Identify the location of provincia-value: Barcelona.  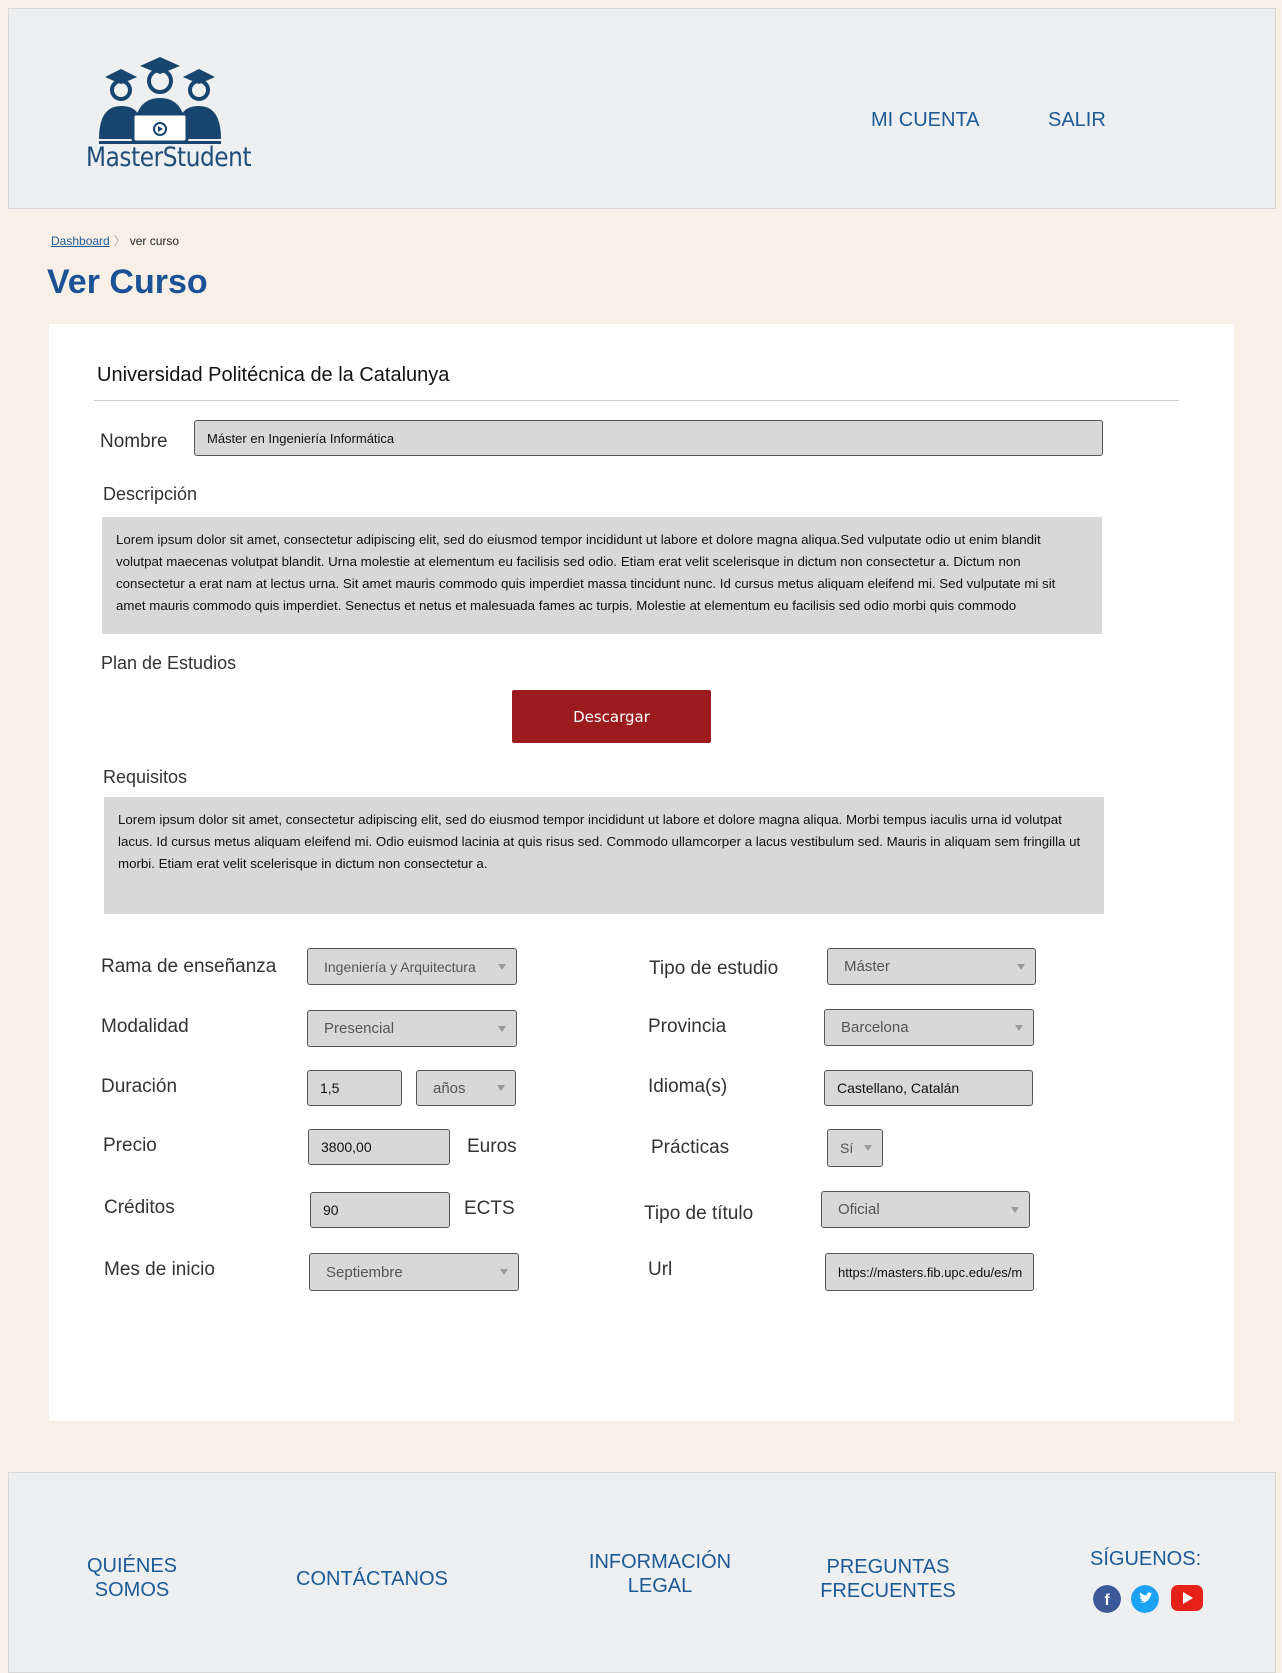
(875, 1027).